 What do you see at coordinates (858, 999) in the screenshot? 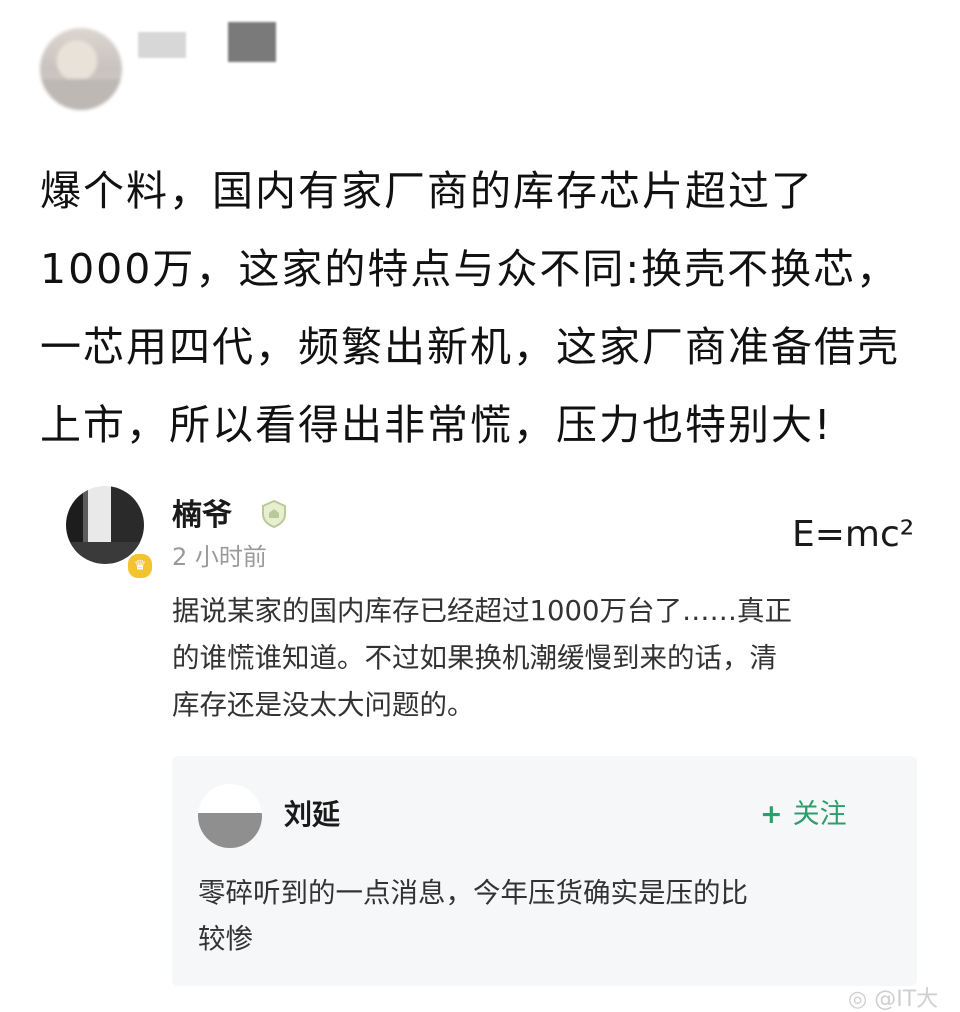
I see `weibo-icon: ◎` at bounding box center [858, 999].